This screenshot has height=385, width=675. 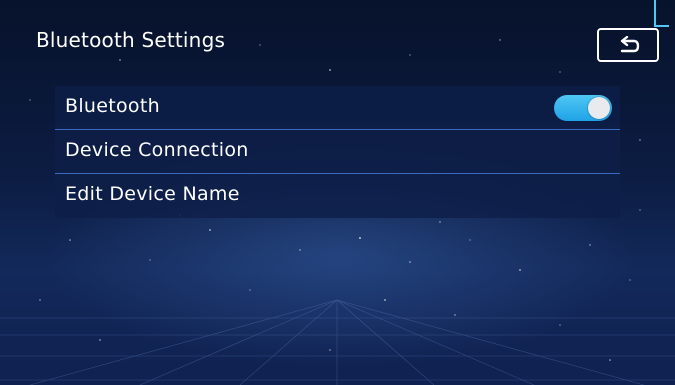 I want to click on menu-item-bluetooth: Bluetooth, so click(x=337, y=108).